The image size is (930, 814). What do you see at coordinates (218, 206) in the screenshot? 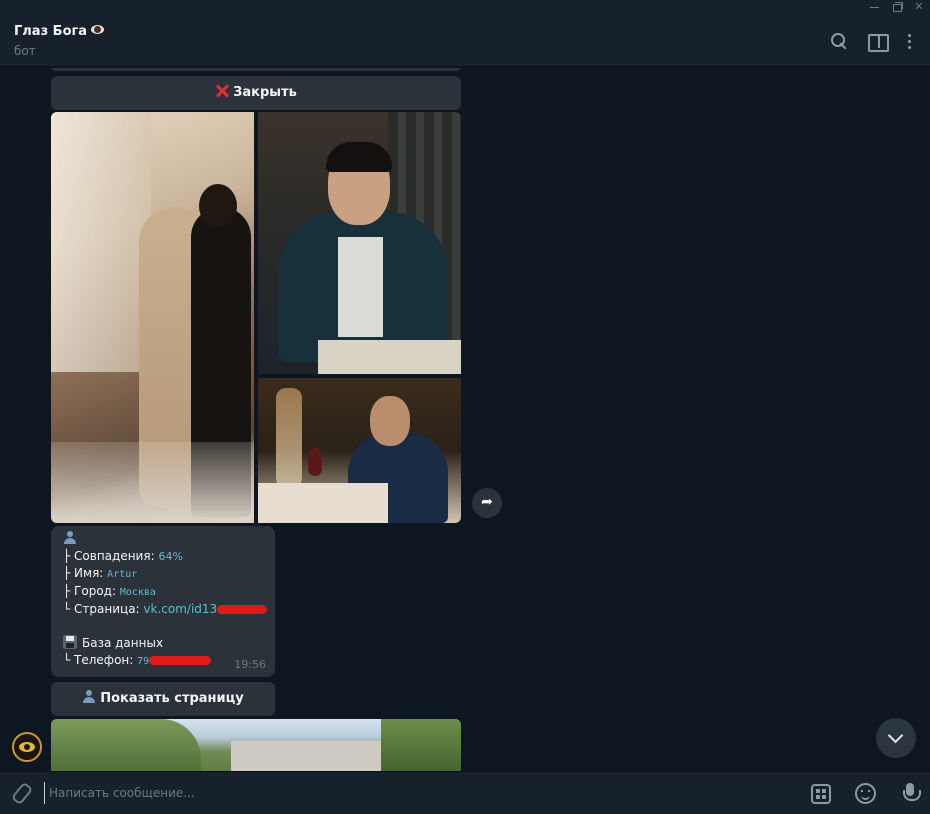
I see `photo-1-hair` at bounding box center [218, 206].